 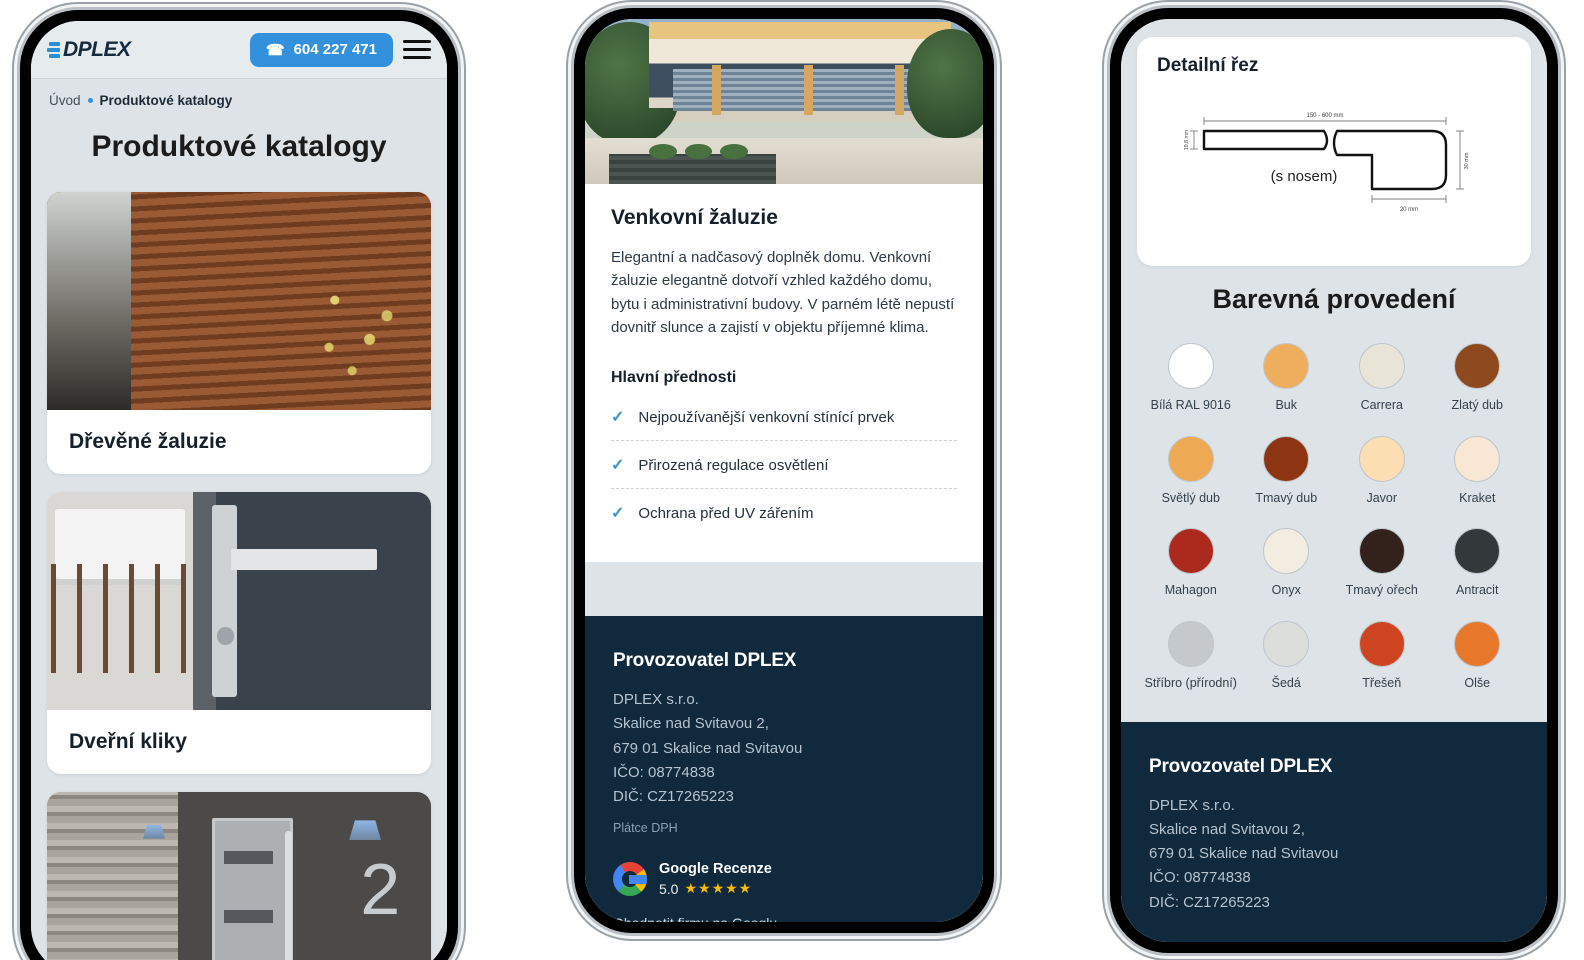 I want to click on breadcrumb-home: Úvod, so click(x=65, y=100).